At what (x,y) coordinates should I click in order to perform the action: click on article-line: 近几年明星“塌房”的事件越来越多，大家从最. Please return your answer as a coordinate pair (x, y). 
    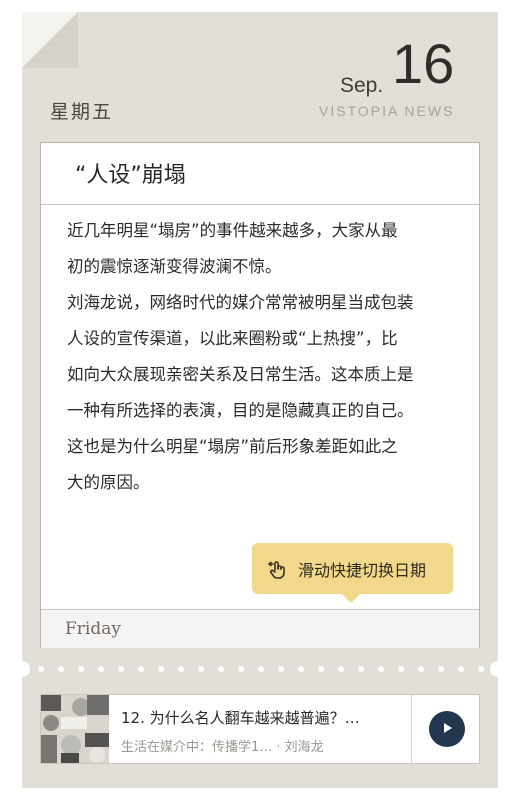
    Looking at the image, I should click on (232, 230).